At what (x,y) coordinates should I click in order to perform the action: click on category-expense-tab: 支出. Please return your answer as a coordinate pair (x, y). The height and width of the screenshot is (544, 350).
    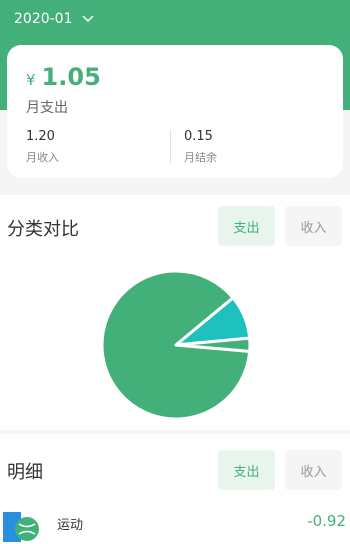
    Looking at the image, I should click on (246, 226).